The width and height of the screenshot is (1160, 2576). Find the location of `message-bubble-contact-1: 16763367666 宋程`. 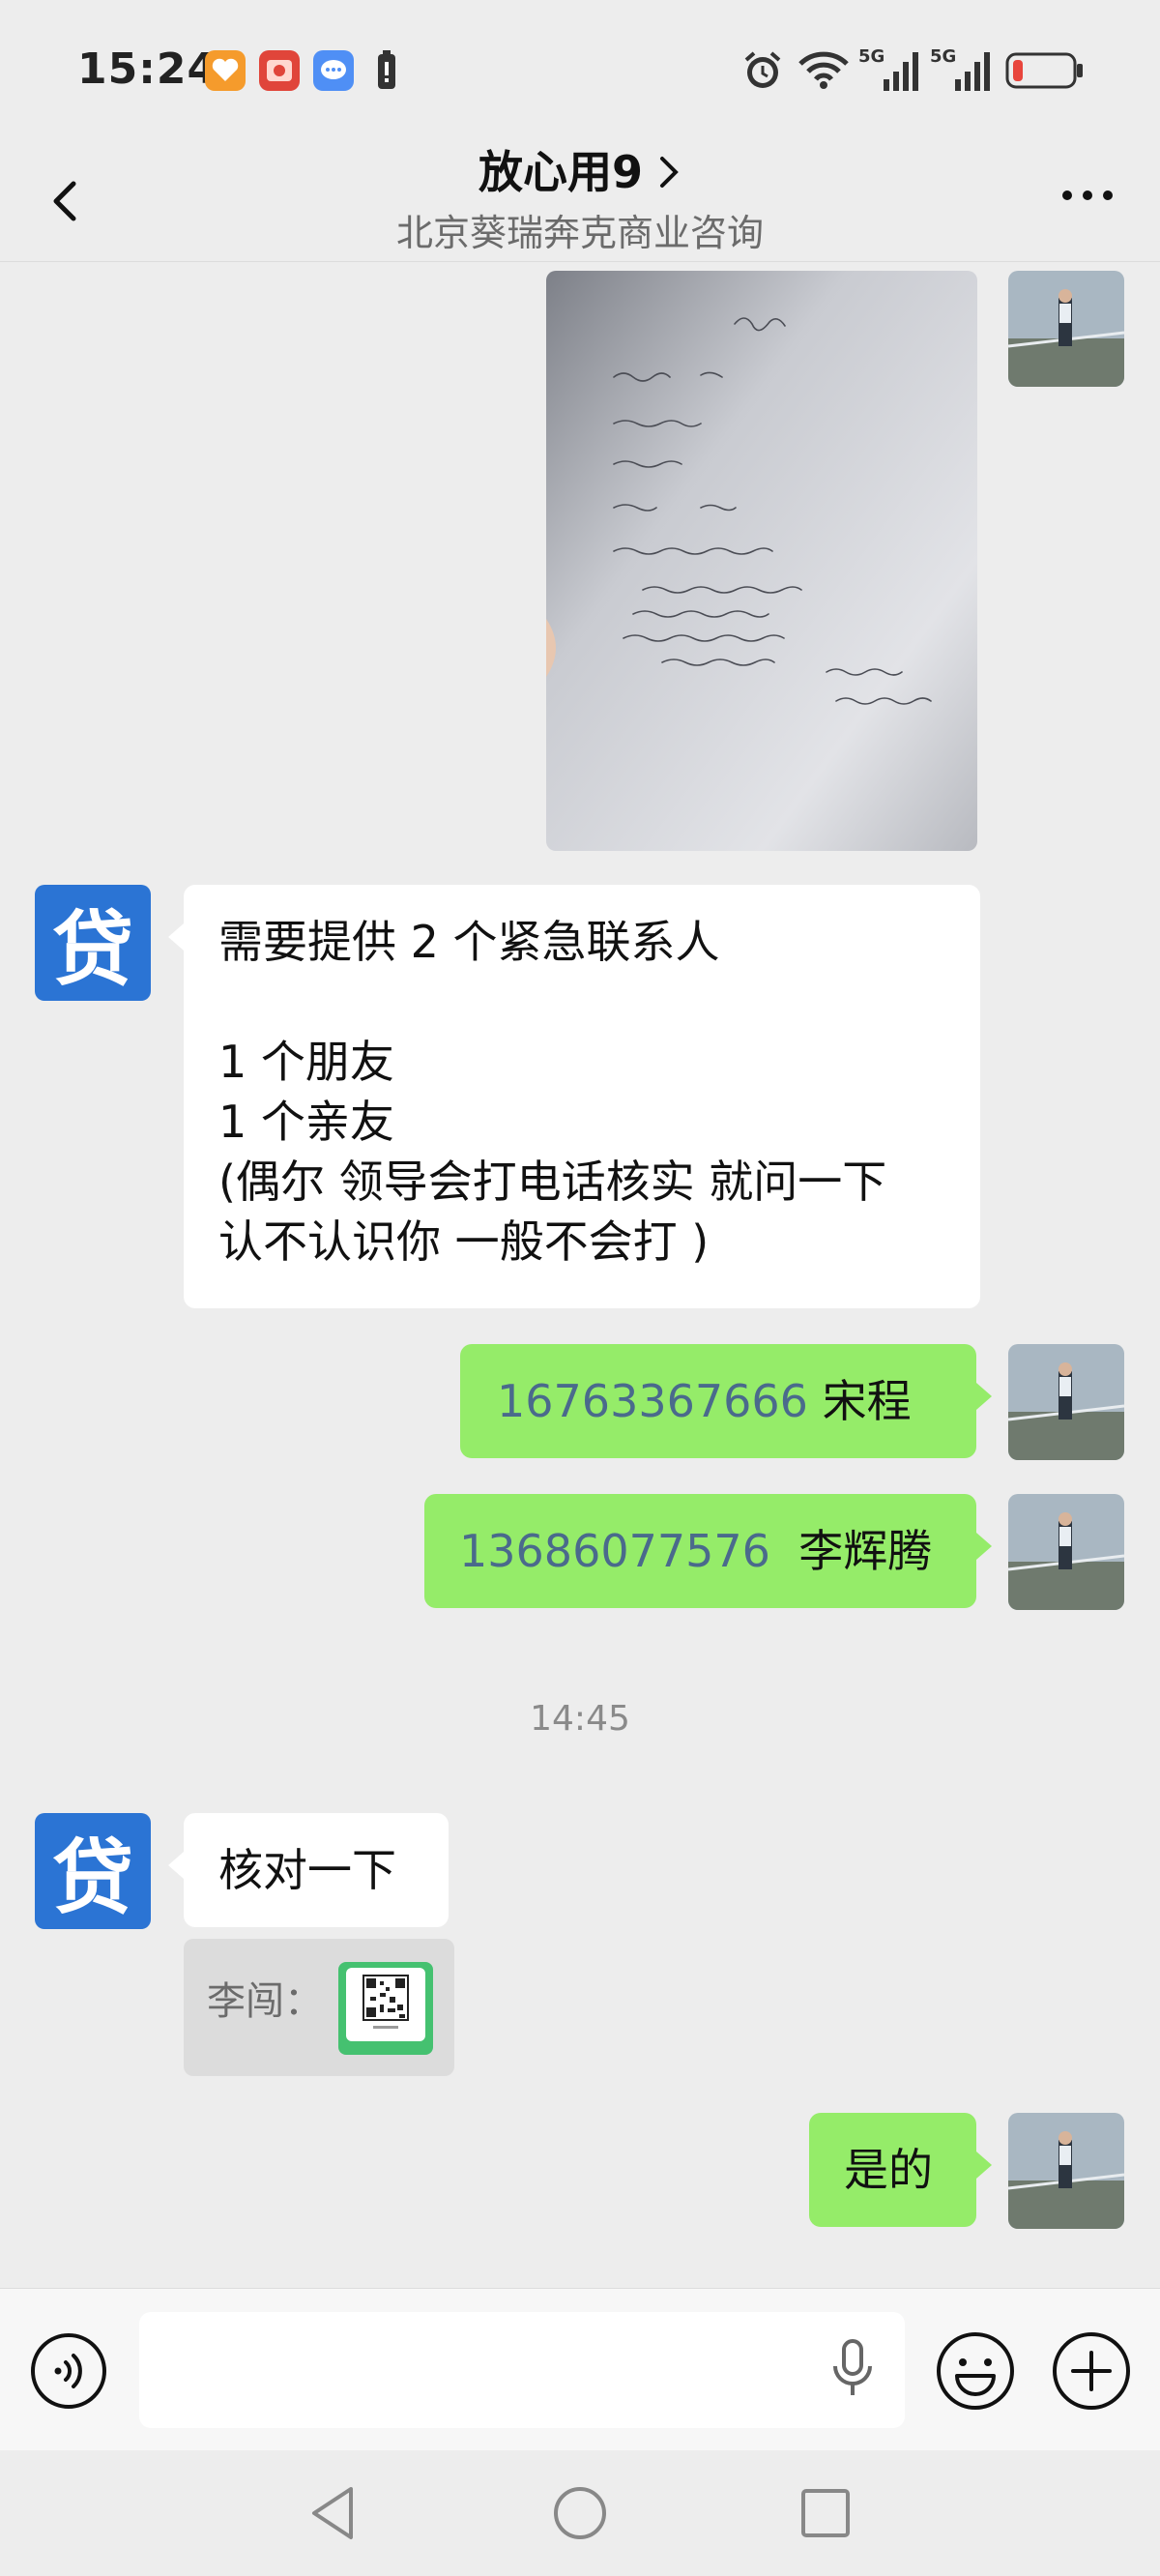

message-bubble-contact-1: 16763367666 宋程 is located at coordinates (726, 1401).